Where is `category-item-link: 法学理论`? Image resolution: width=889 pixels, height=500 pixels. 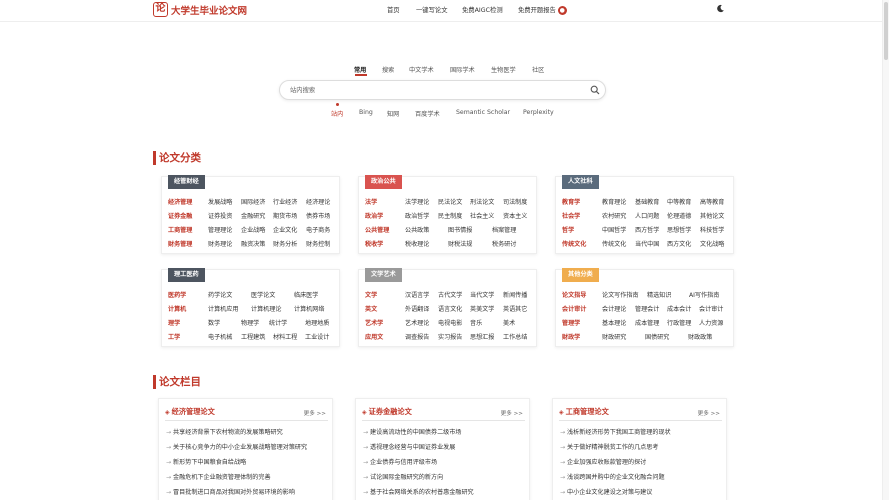 category-item-link: 法学理论 is located at coordinates (417, 203).